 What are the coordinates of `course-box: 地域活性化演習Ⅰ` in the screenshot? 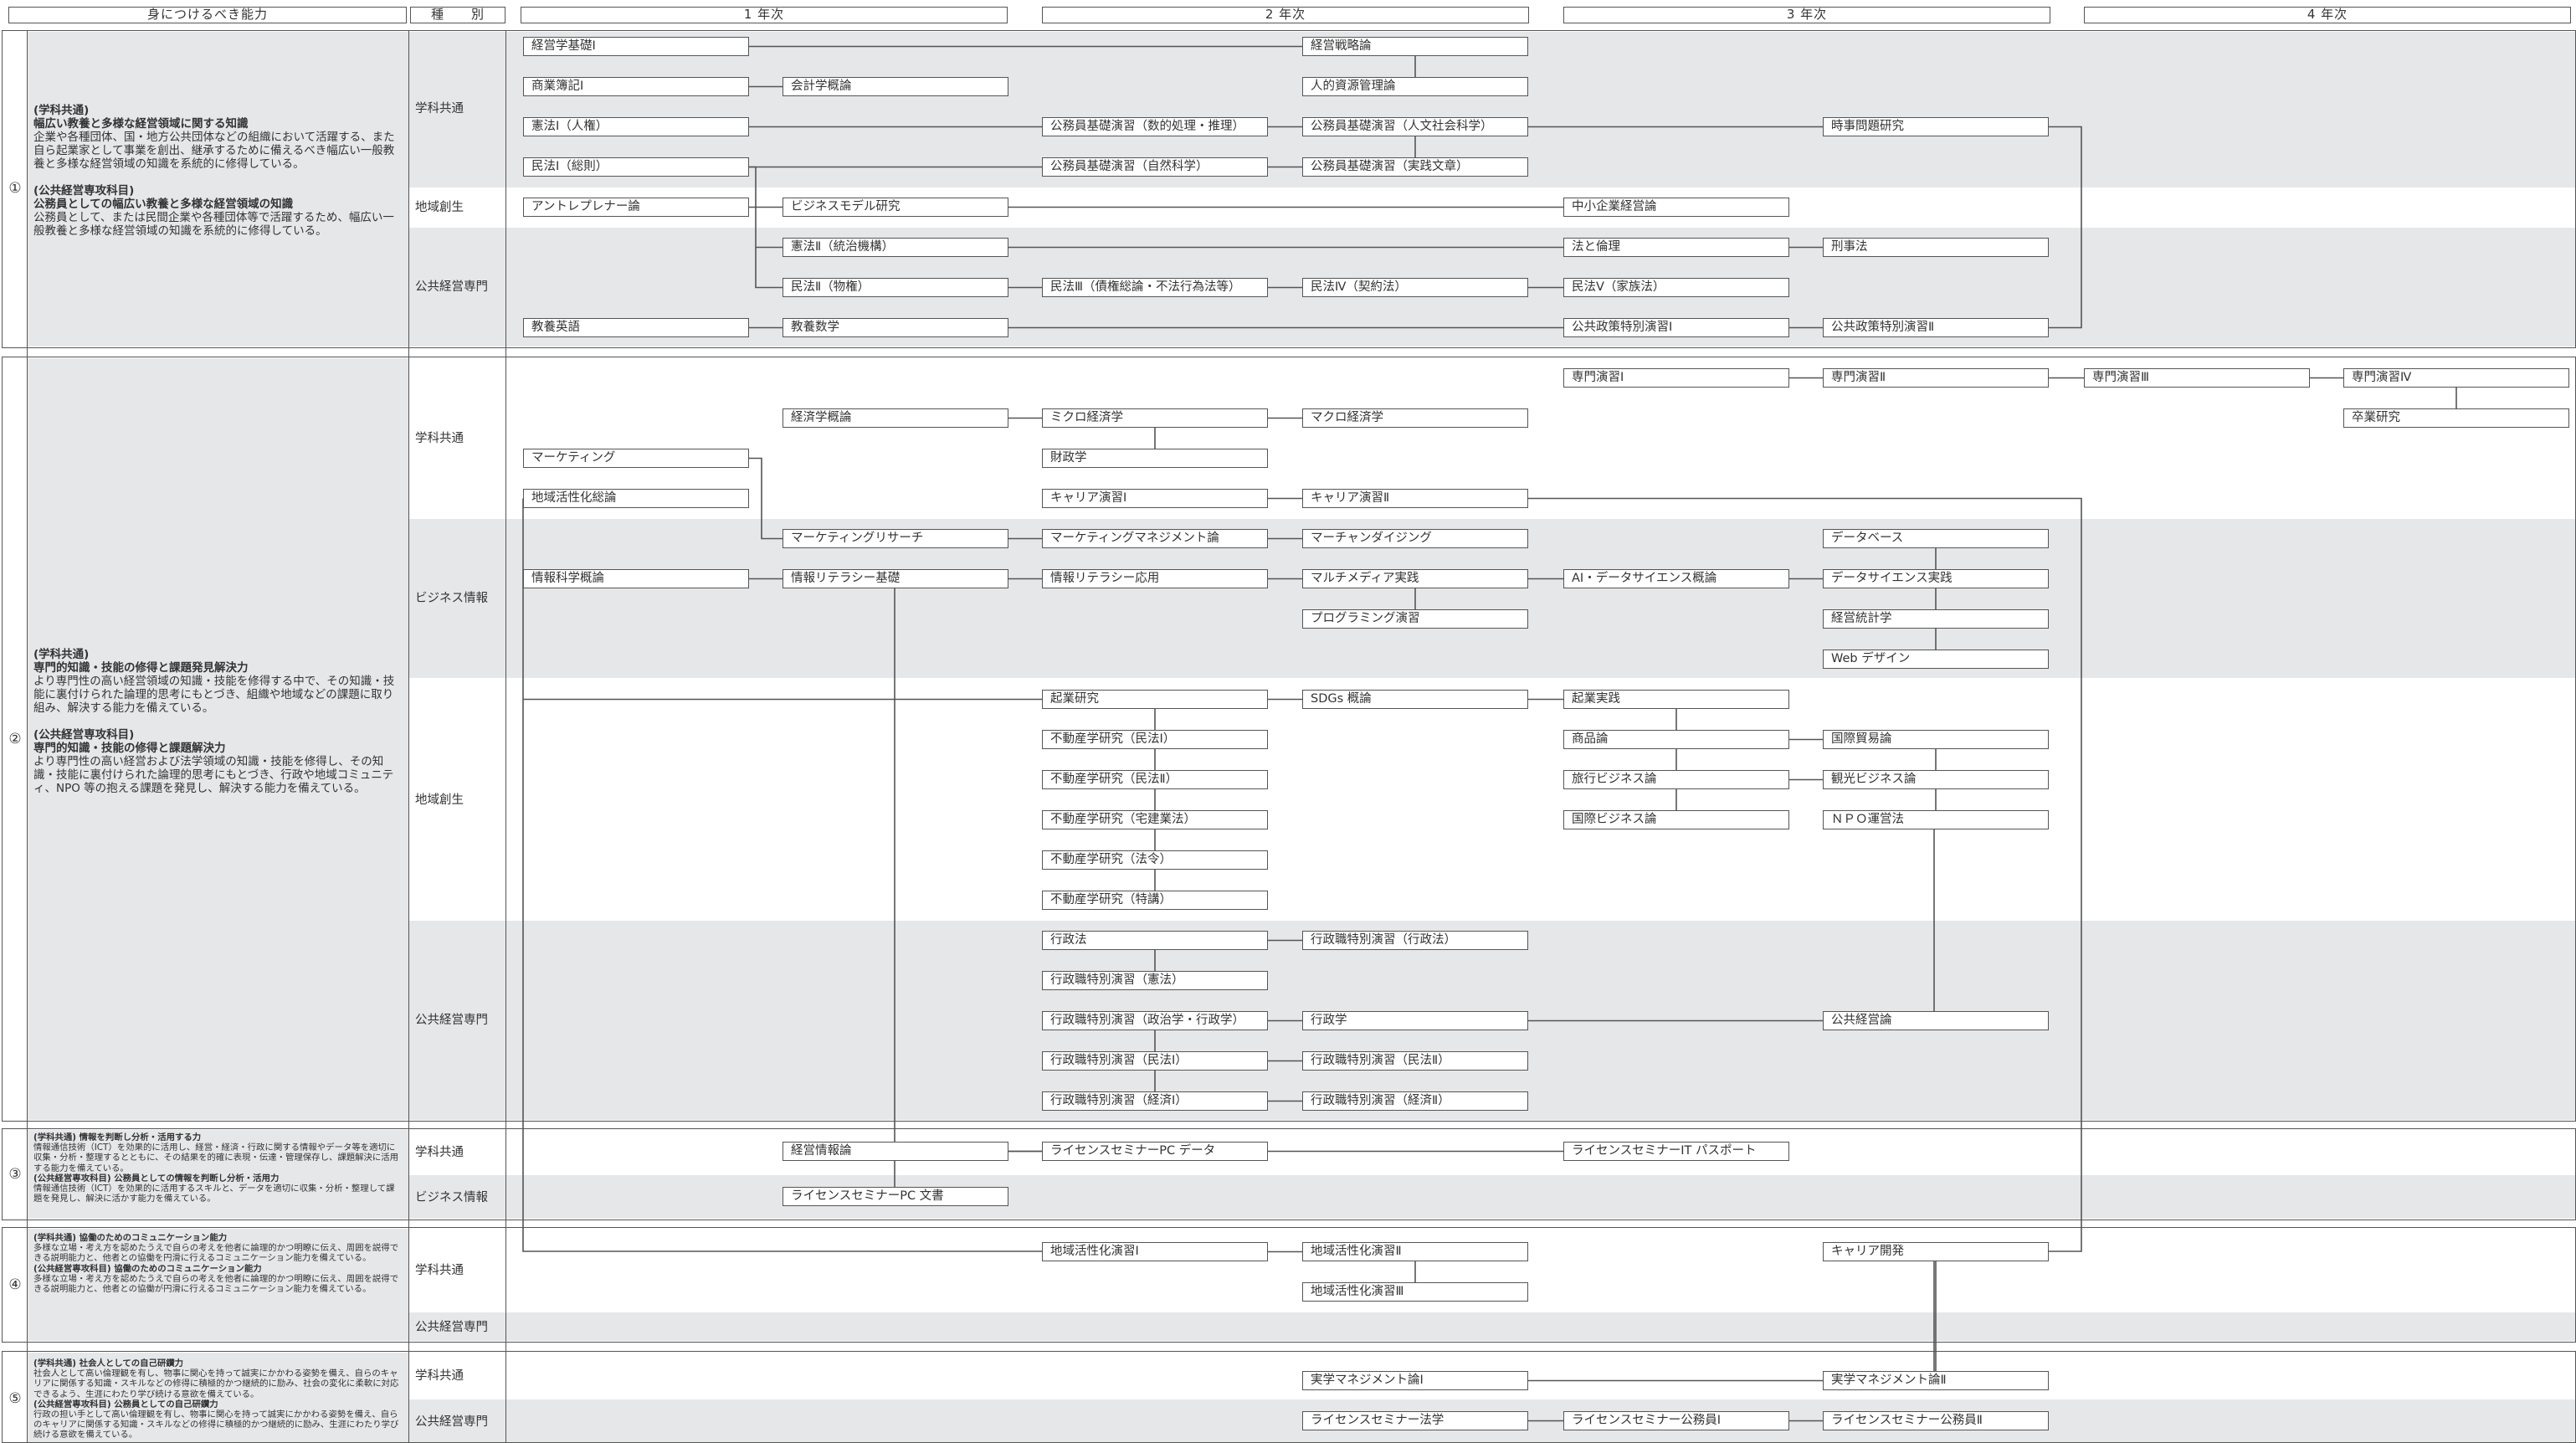 It's located at (1155, 1251).